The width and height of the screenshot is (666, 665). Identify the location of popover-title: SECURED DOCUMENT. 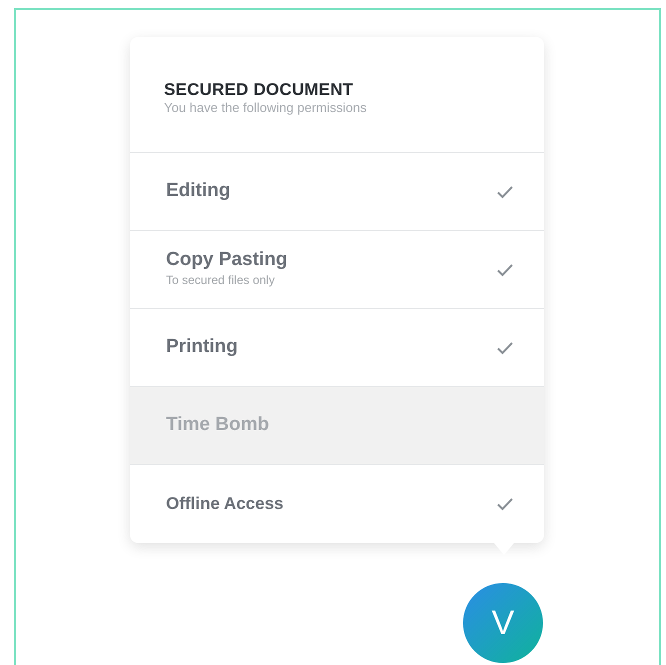
(259, 90).